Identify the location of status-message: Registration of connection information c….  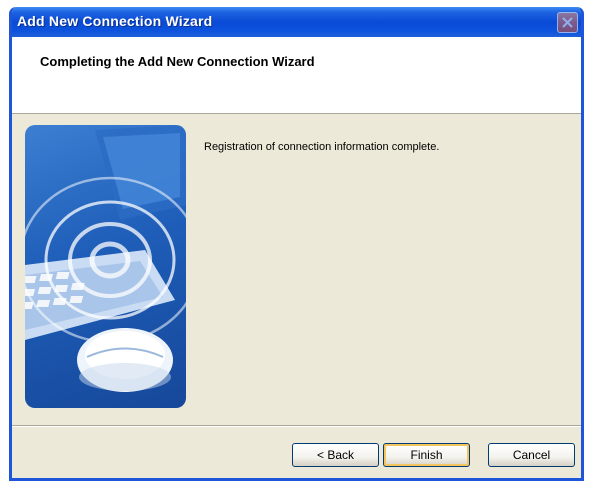
(322, 147).